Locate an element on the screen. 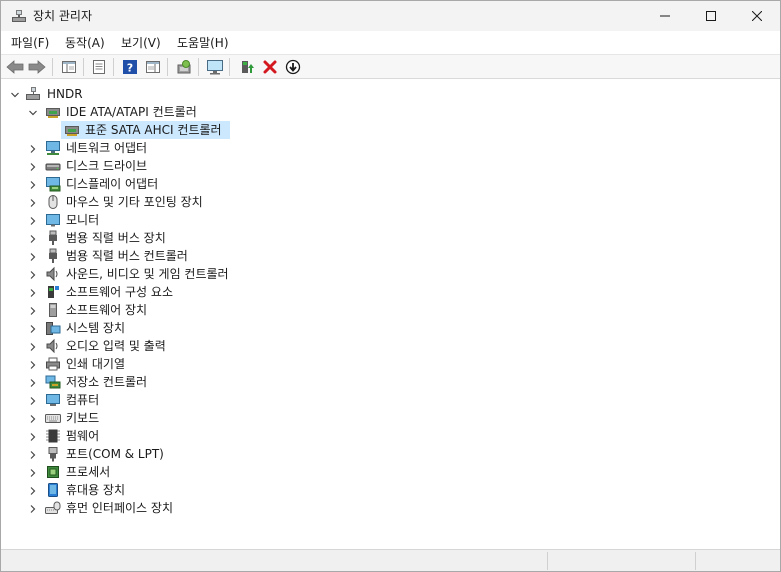 The height and width of the screenshot is (572, 781). tree-category-label: 시스템 장치 is located at coordinates (96, 328).